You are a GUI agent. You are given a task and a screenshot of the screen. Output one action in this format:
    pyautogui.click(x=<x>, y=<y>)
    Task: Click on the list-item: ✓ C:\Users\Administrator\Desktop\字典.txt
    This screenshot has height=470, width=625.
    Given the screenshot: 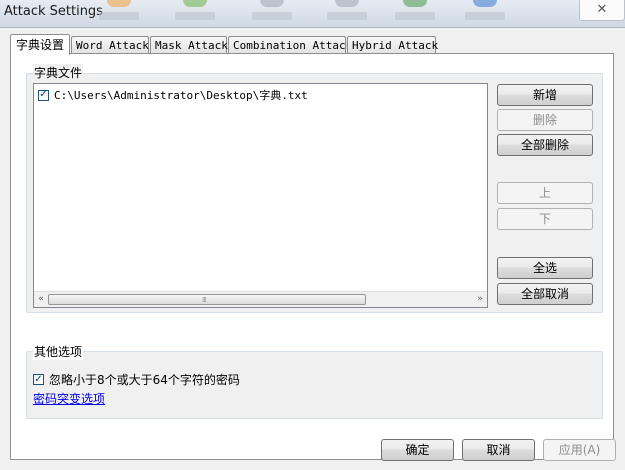 What is the action you would take?
    pyautogui.click(x=173, y=95)
    